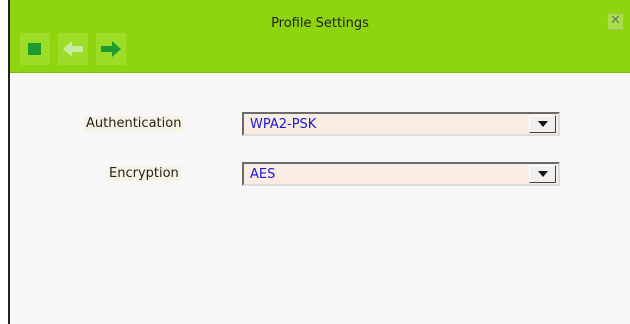  I want to click on stop-button, so click(35, 49).